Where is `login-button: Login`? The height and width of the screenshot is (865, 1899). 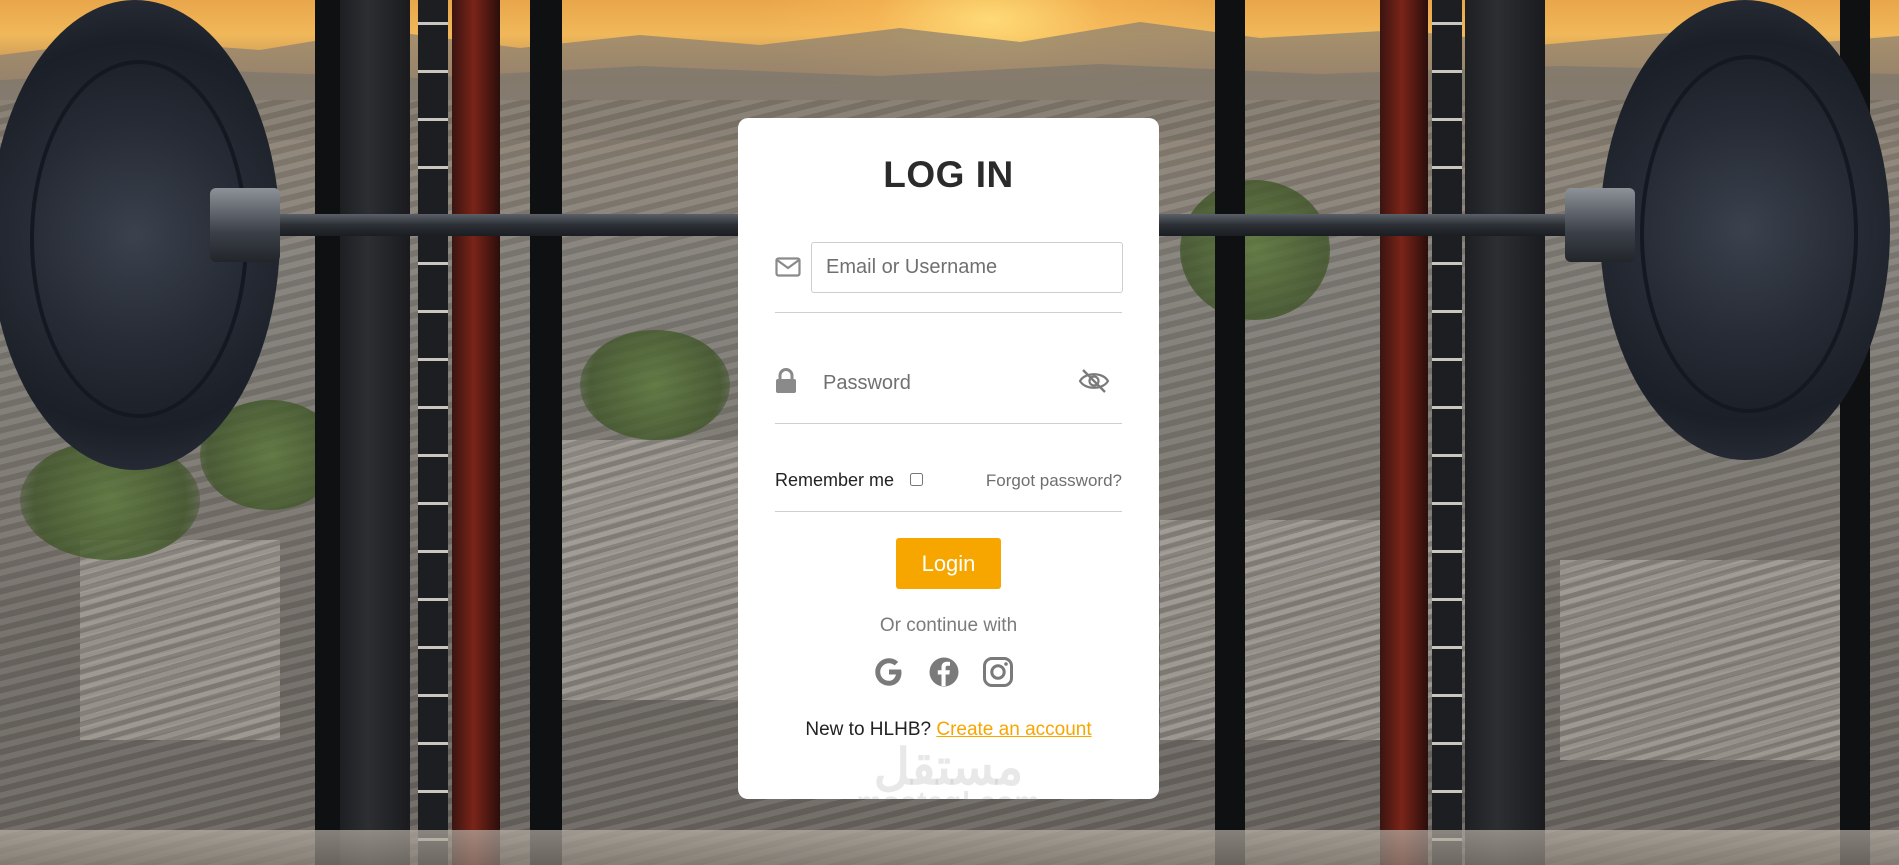 login-button: Login is located at coordinates (948, 563).